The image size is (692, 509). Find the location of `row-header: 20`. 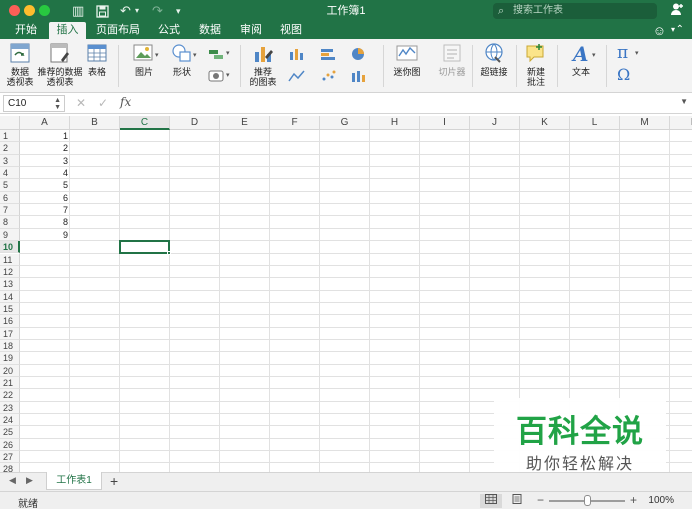

row-header: 20 is located at coordinates (10, 370).